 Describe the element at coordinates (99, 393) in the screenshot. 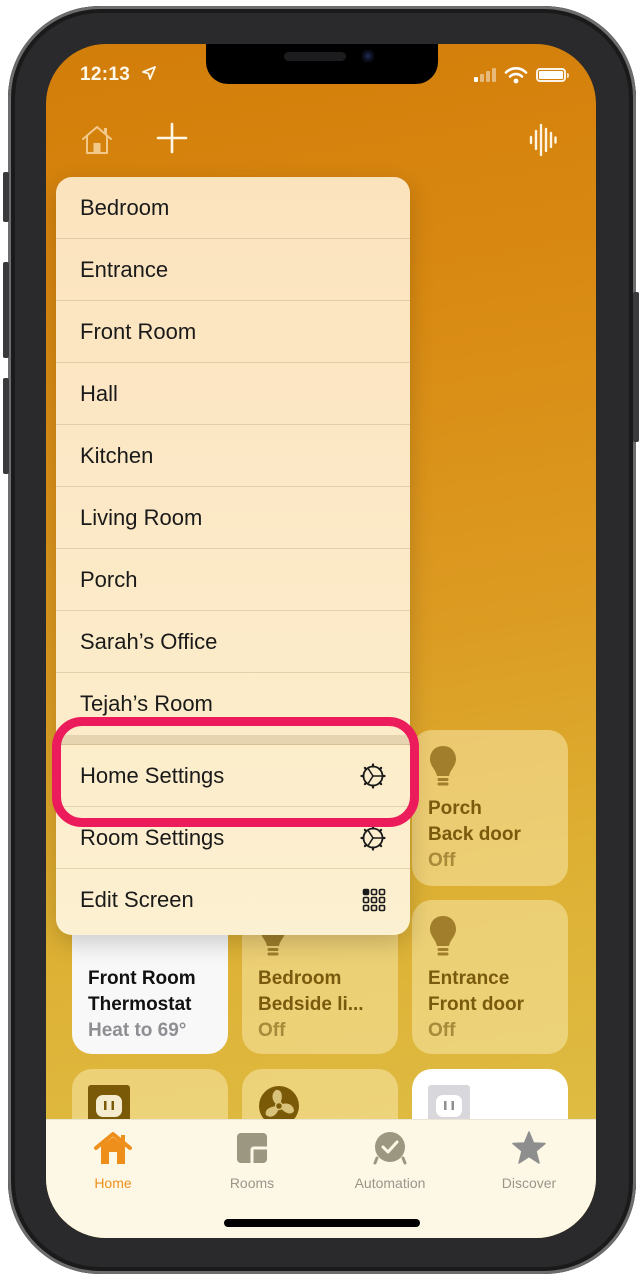

I see `menu-item-label: Hall` at that location.